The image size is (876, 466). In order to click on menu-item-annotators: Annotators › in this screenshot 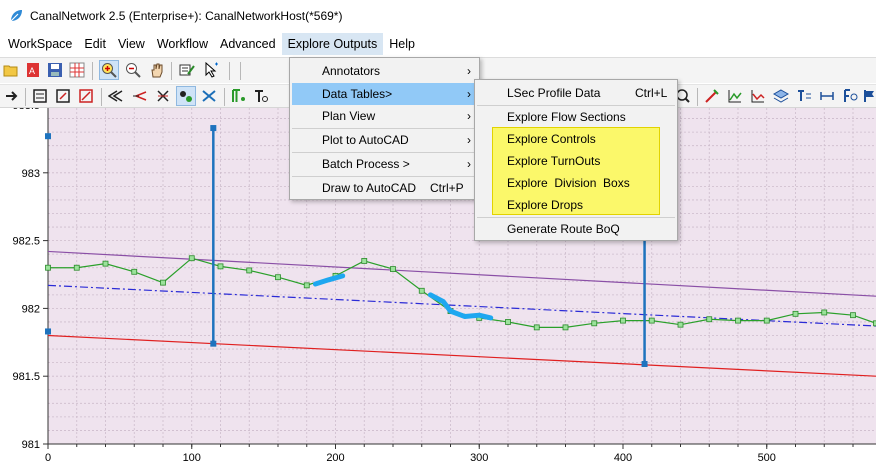, I will do `click(384, 71)`.